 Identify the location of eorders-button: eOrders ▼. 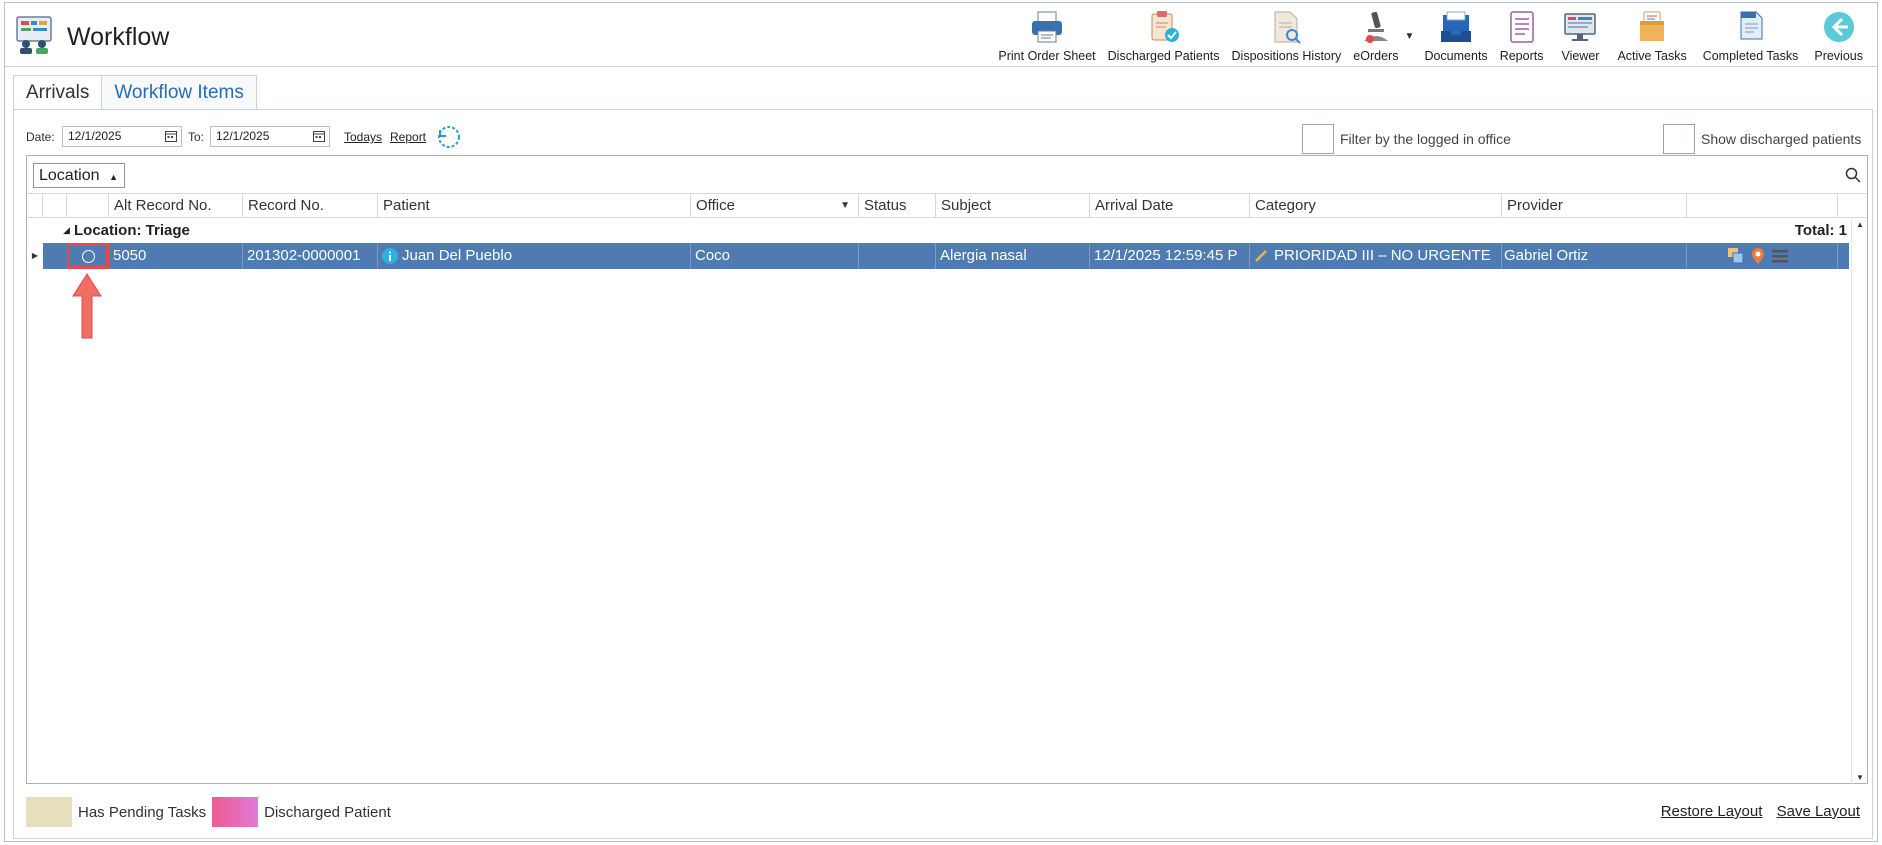
(1380, 36).